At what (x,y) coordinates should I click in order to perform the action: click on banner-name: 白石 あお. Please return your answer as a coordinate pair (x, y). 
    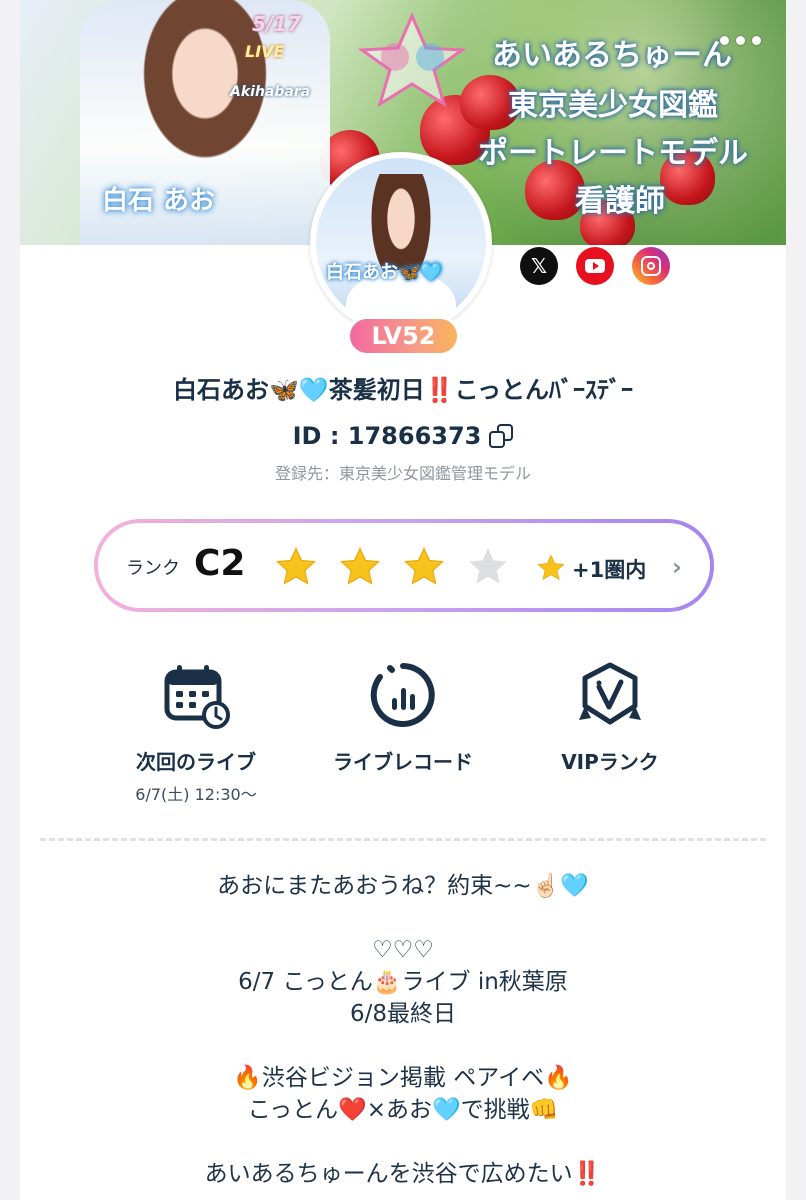
    Looking at the image, I should click on (159, 201).